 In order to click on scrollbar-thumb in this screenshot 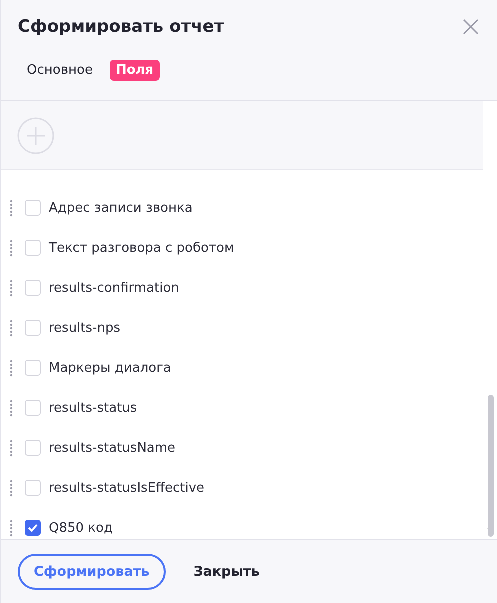, I will do `click(491, 466)`.